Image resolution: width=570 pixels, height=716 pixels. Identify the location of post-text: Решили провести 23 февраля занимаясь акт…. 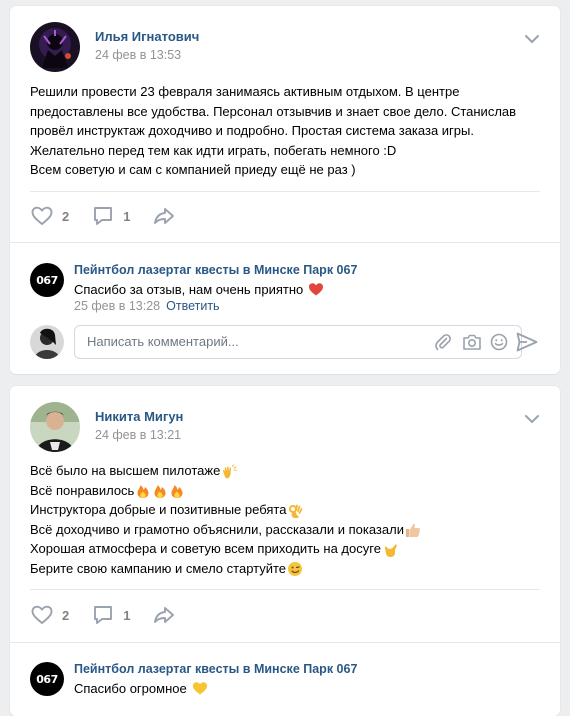
(287, 131).